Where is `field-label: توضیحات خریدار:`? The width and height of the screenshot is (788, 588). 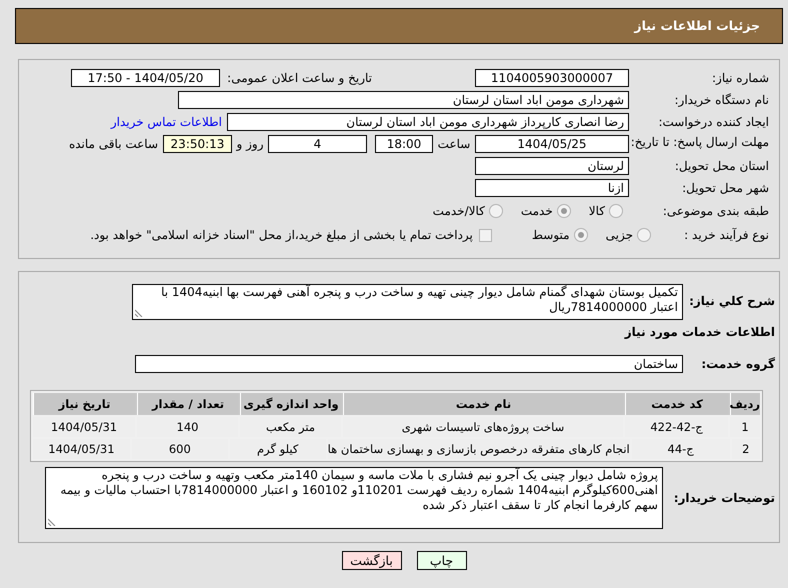
field-label: توضیحات خریدار: is located at coordinates (723, 498).